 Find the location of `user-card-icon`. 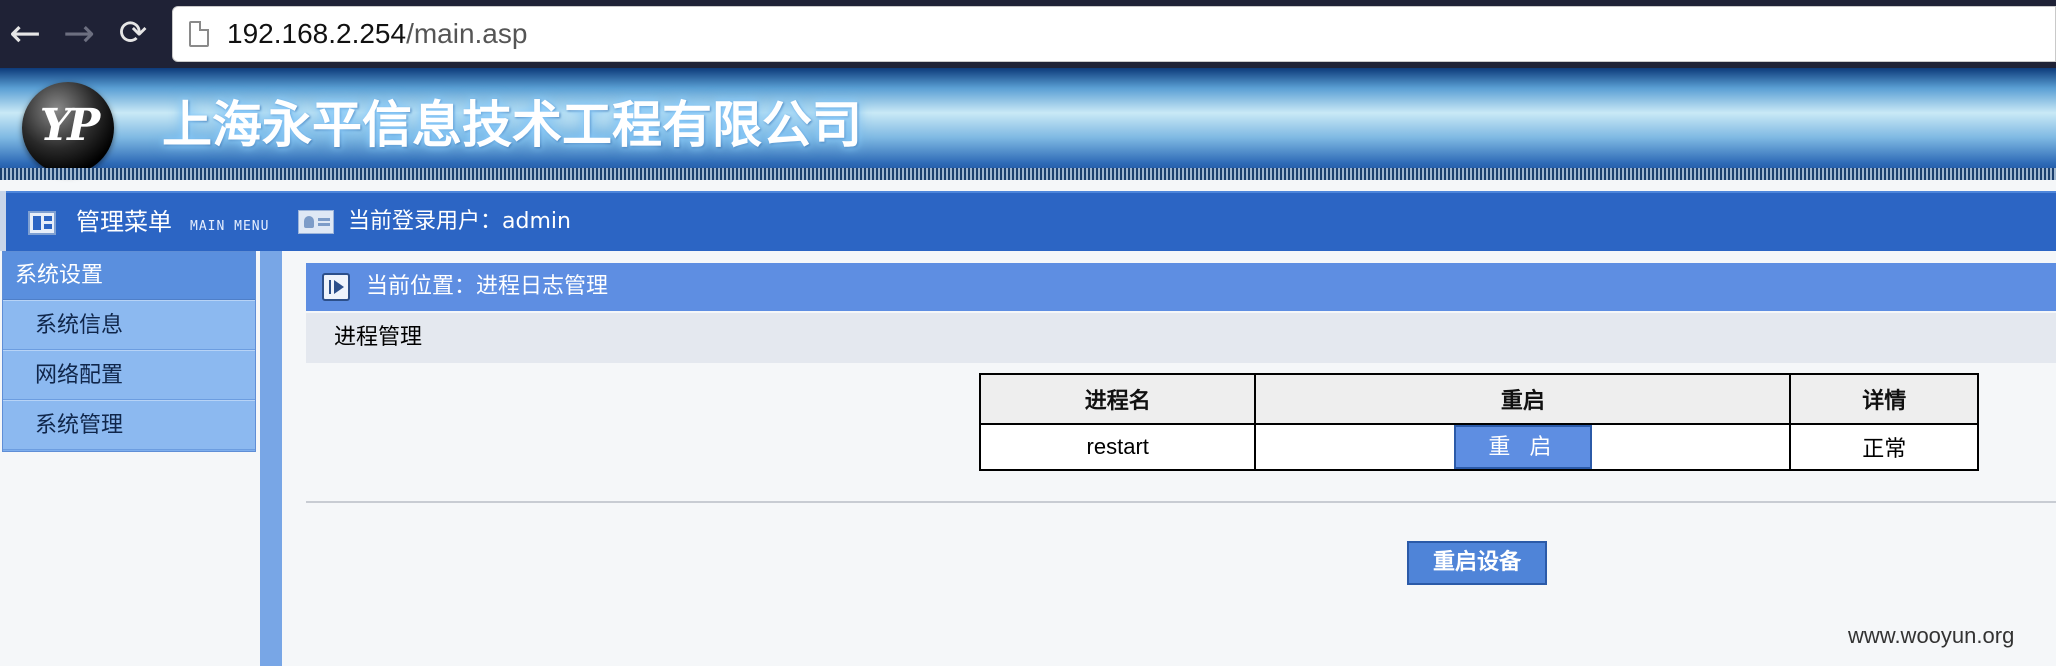

user-card-icon is located at coordinates (316, 222).